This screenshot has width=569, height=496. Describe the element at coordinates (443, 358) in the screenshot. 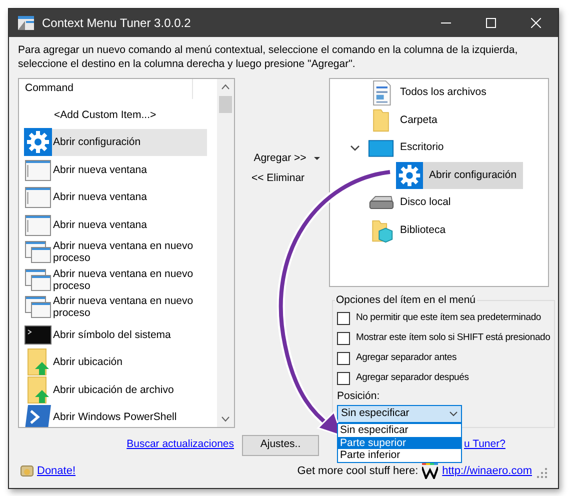

I see `checkbox-option: Agregar separador antes` at that location.